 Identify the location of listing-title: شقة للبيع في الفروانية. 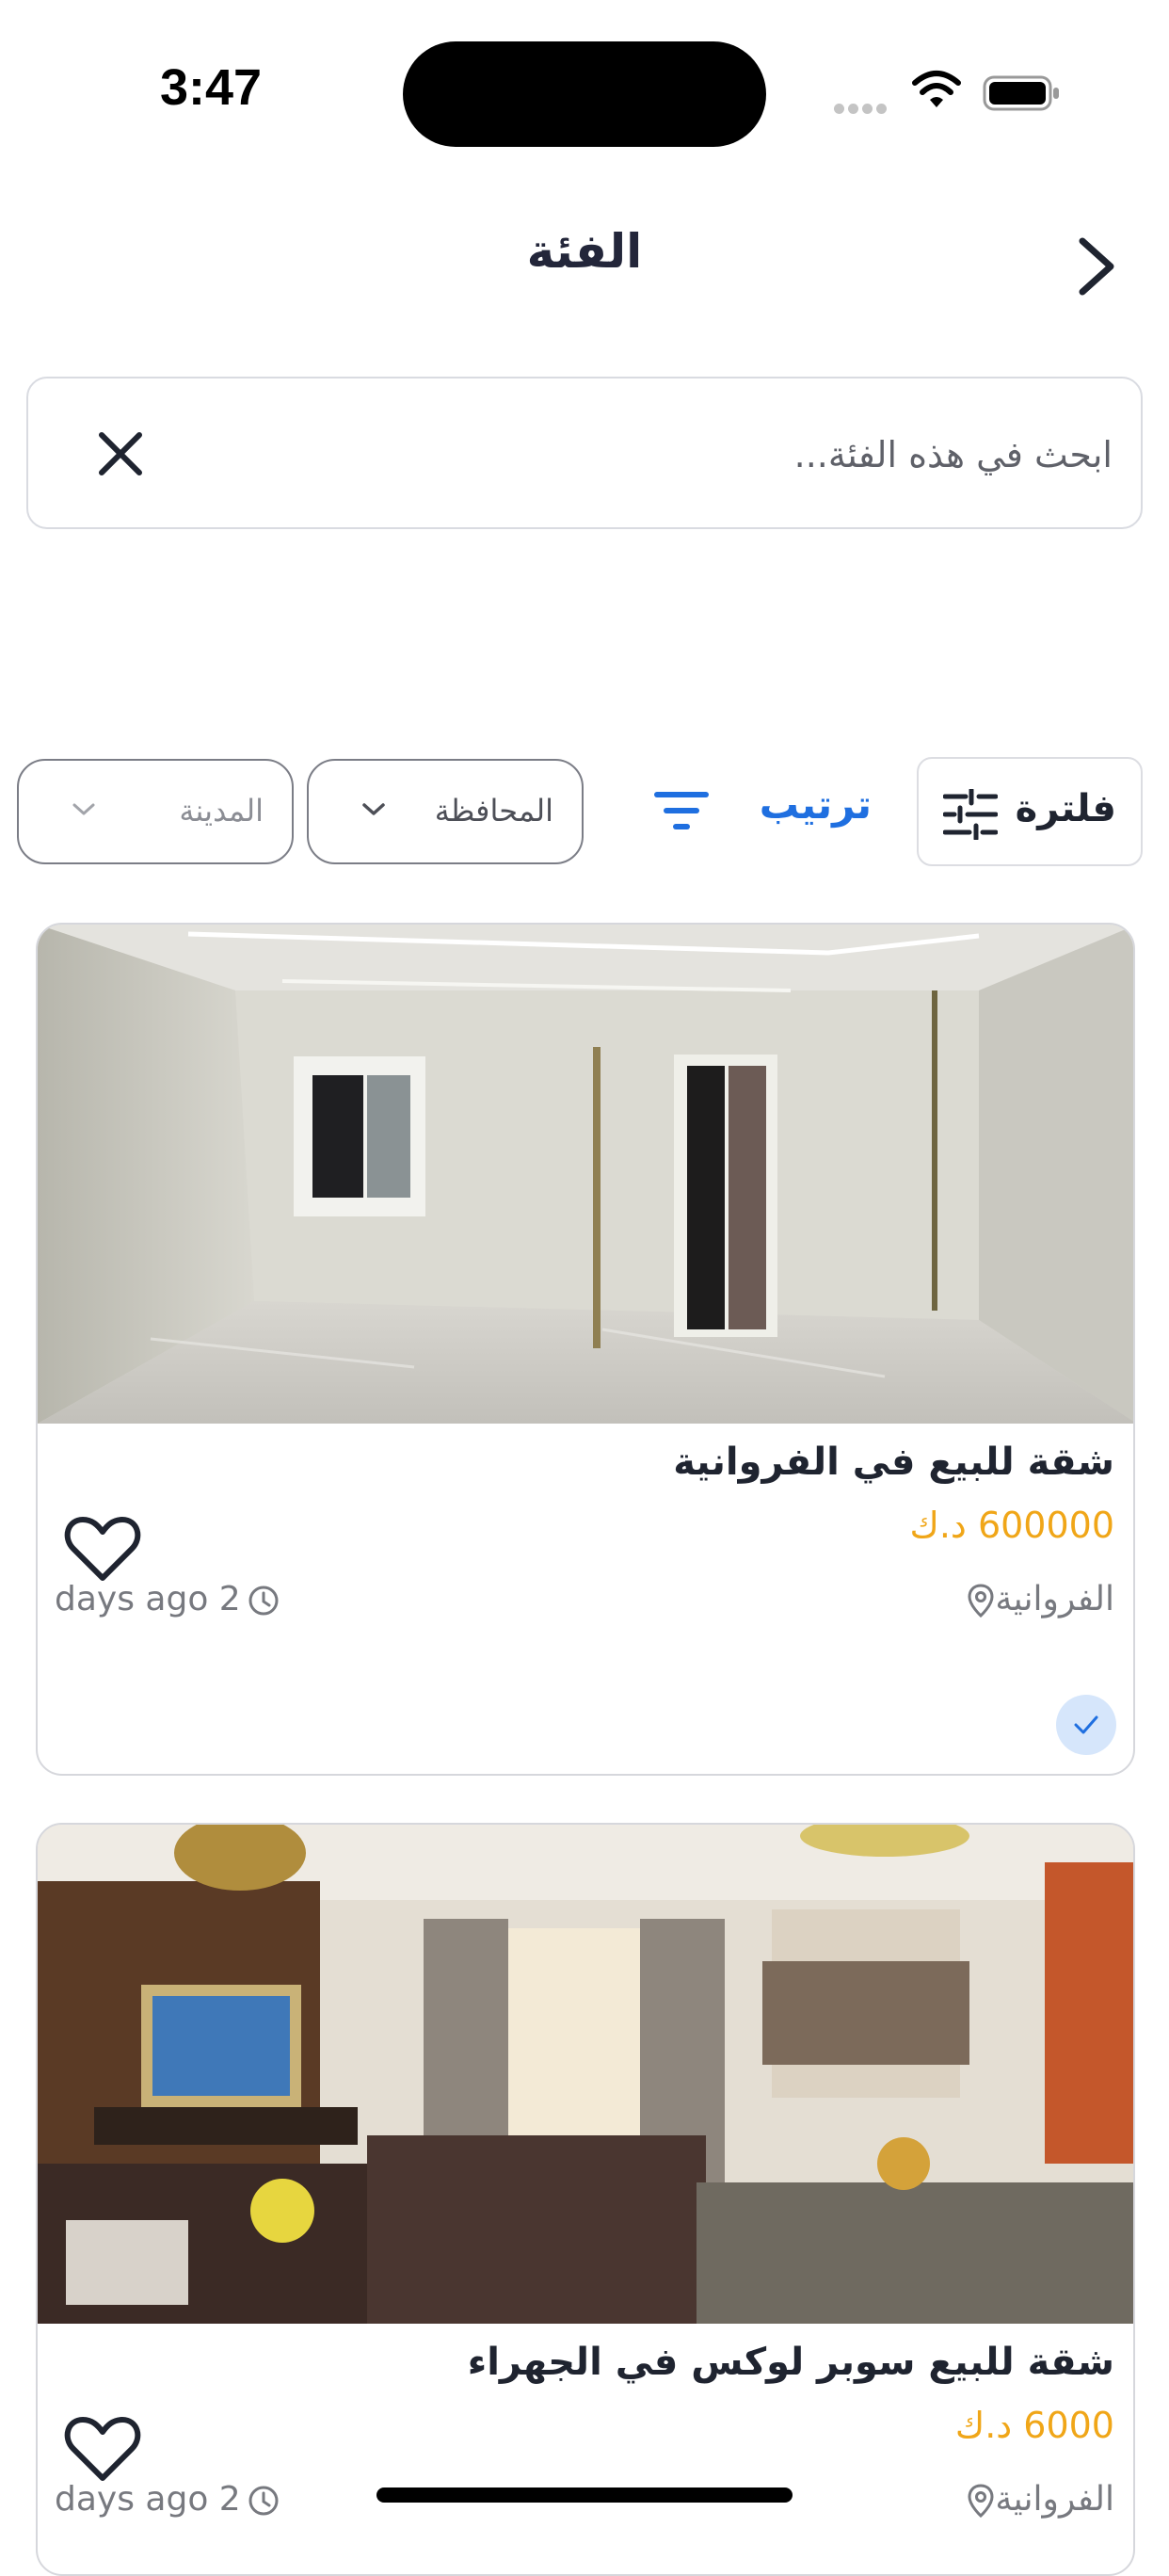
(893, 1462).